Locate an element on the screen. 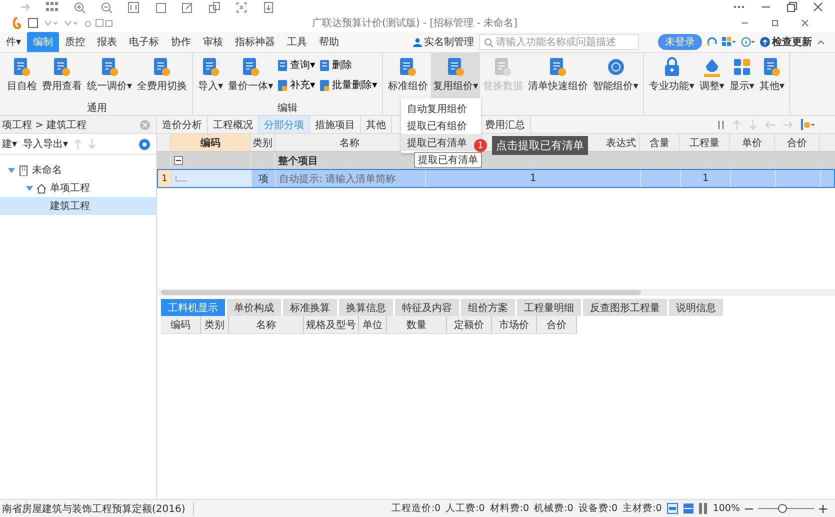 The width and height of the screenshot is (835, 517). more-icon is located at coordinates (739, 7).